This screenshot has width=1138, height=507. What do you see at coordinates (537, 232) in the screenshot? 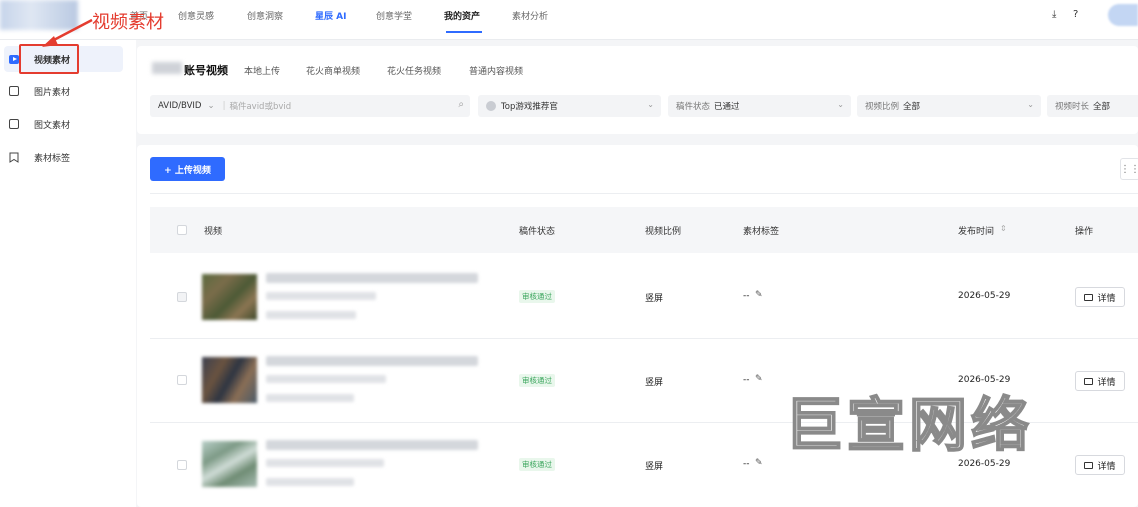
I see `column-status: 稿件状态` at bounding box center [537, 232].